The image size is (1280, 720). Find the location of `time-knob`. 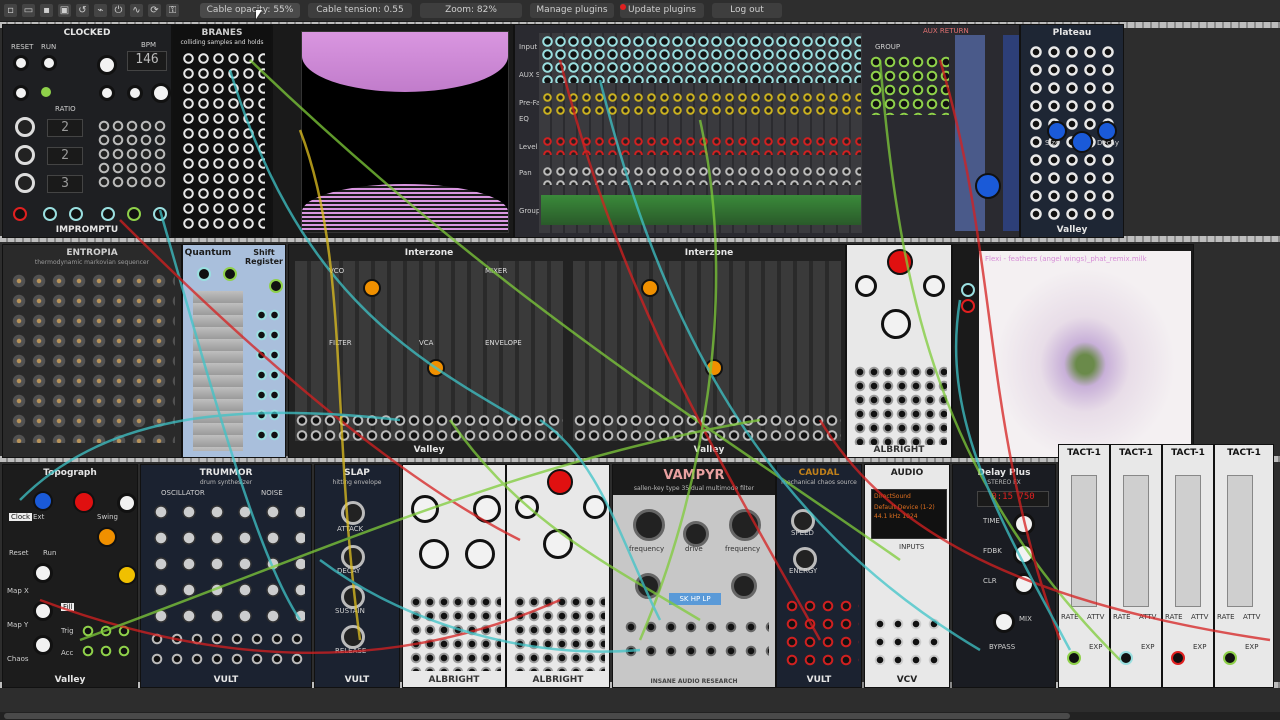

time-knob is located at coordinates (1024, 524).